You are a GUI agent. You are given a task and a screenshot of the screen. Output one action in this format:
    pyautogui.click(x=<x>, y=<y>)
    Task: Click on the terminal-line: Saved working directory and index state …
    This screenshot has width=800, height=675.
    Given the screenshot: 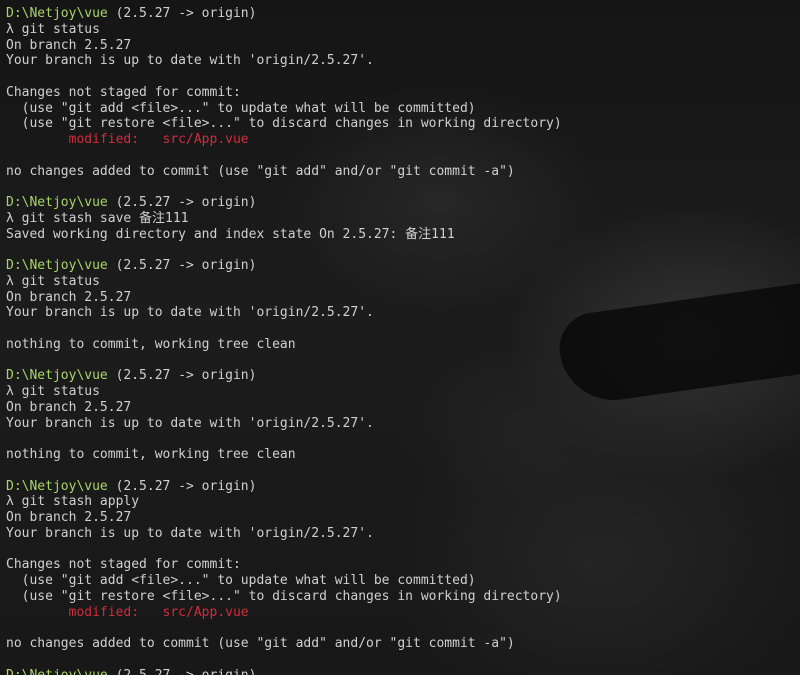 What is the action you would take?
    pyautogui.click(x=403, y=235)
    